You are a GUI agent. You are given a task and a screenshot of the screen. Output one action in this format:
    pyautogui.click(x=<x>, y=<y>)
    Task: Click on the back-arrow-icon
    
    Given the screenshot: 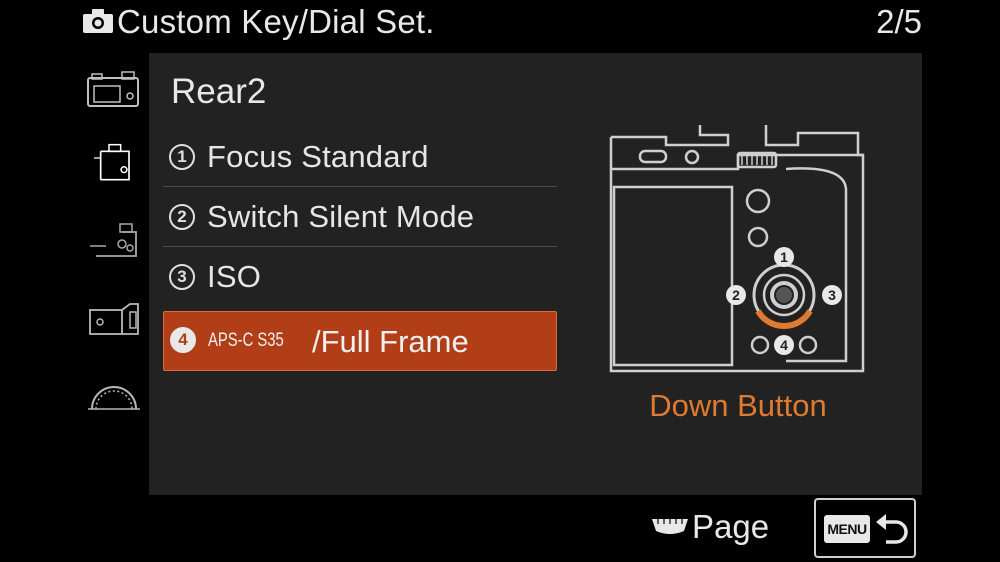 What is the action you would take?
    pyautogui.click(x=892, y=529)
    